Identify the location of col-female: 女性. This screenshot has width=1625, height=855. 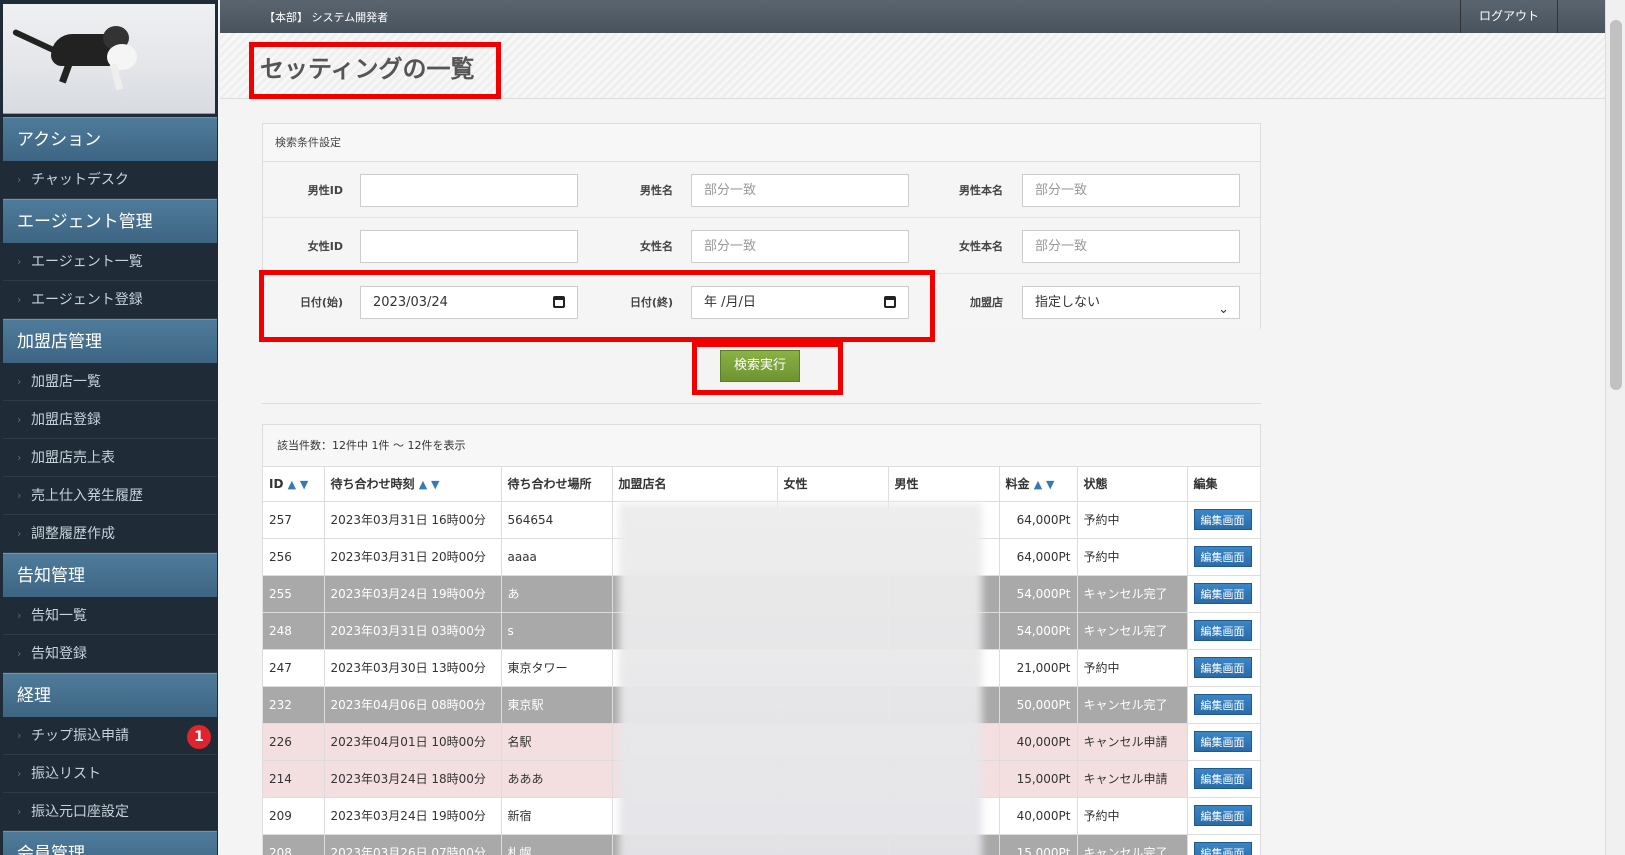
(833, 484).